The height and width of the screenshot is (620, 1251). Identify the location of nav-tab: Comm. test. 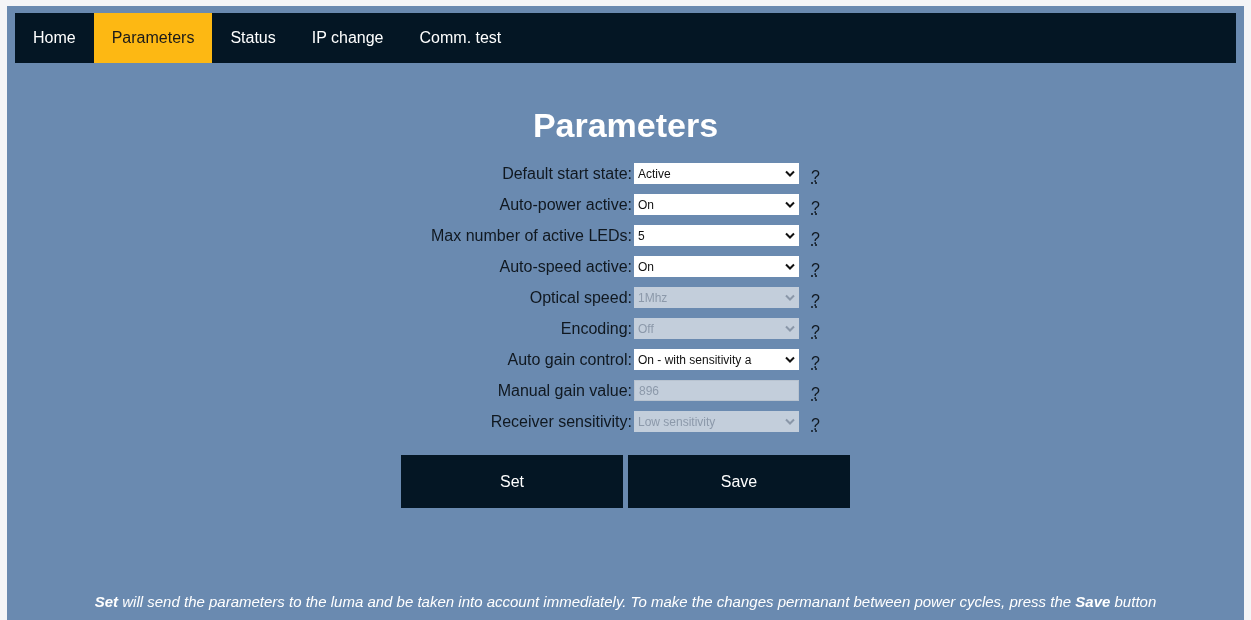
(460, 38).